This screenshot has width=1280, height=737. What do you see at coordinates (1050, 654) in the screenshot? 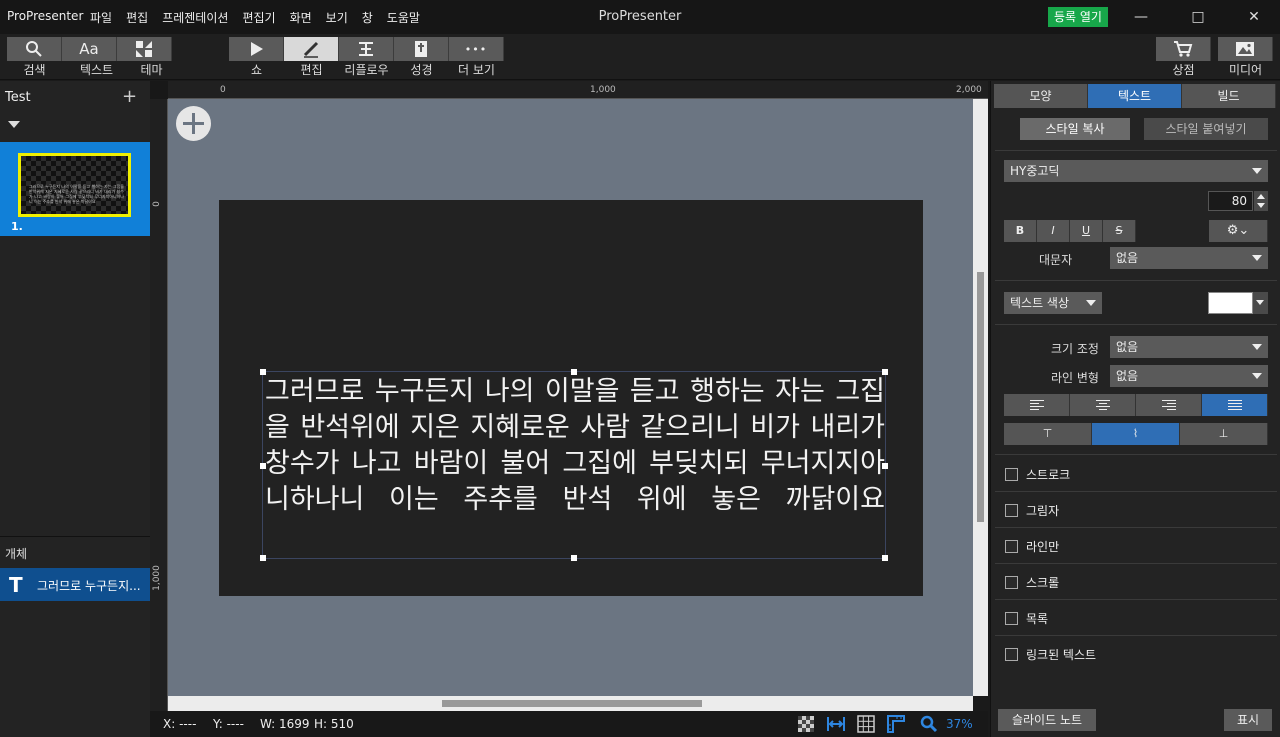
I see `linked-text-option: 링크된 텍스트` at bounding box center [1050, 654].